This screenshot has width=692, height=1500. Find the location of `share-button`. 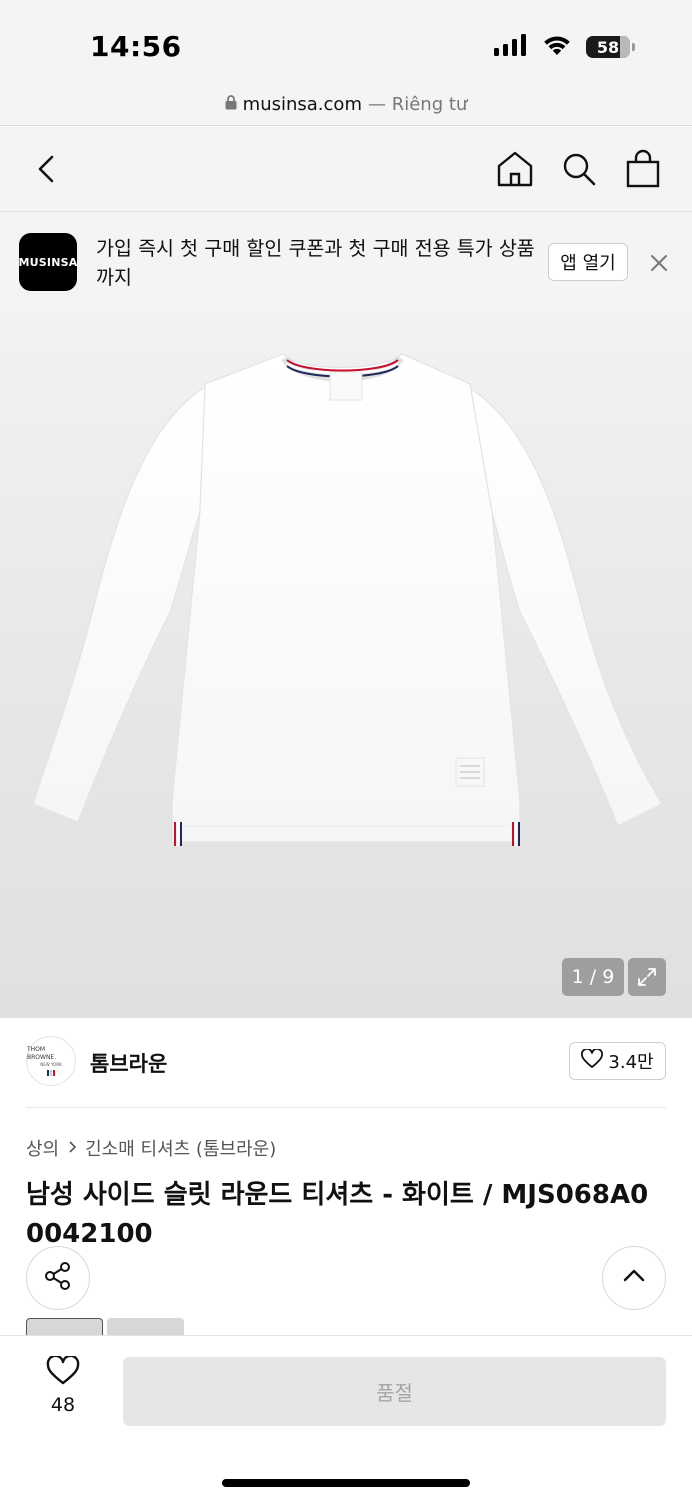

share-button is located at coordinates (58, 1278).